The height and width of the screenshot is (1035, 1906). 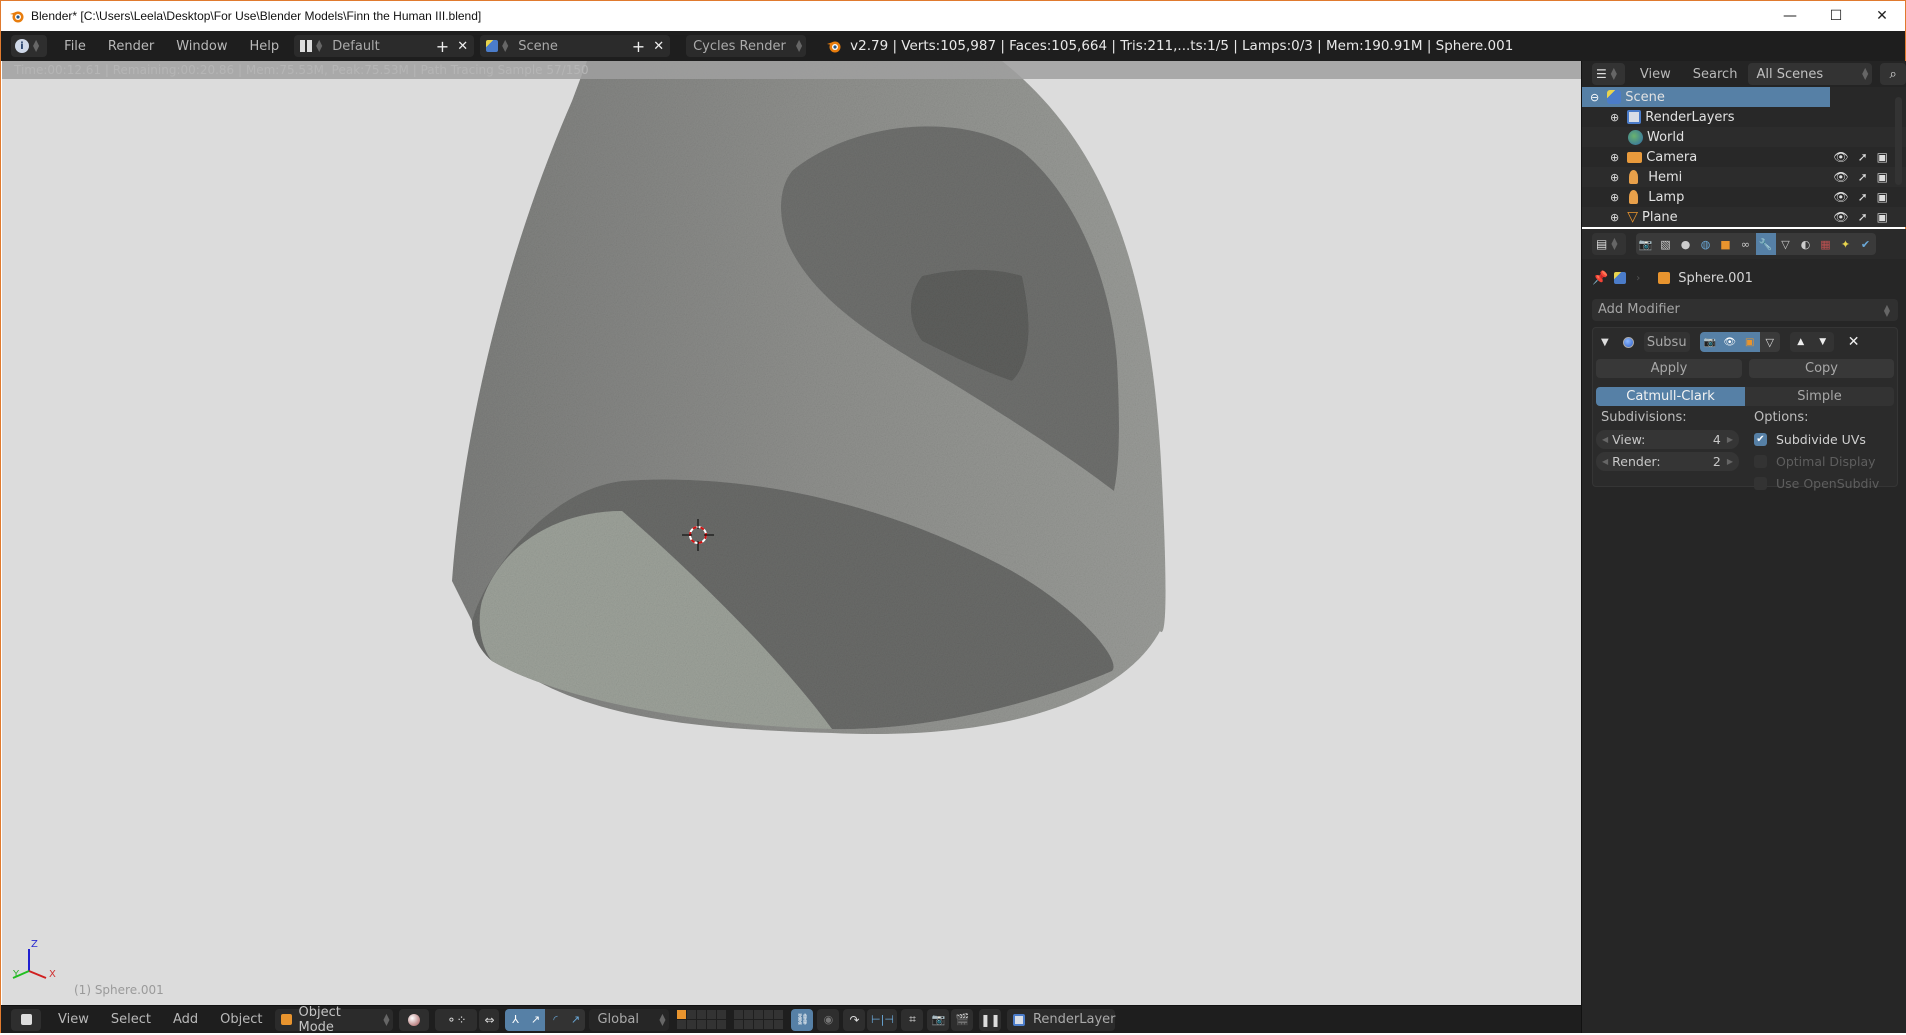 What do you see at coordinates (702, 1019) in the screenshot?
I see `layer-buttons` at bounding box center [702, 1019].